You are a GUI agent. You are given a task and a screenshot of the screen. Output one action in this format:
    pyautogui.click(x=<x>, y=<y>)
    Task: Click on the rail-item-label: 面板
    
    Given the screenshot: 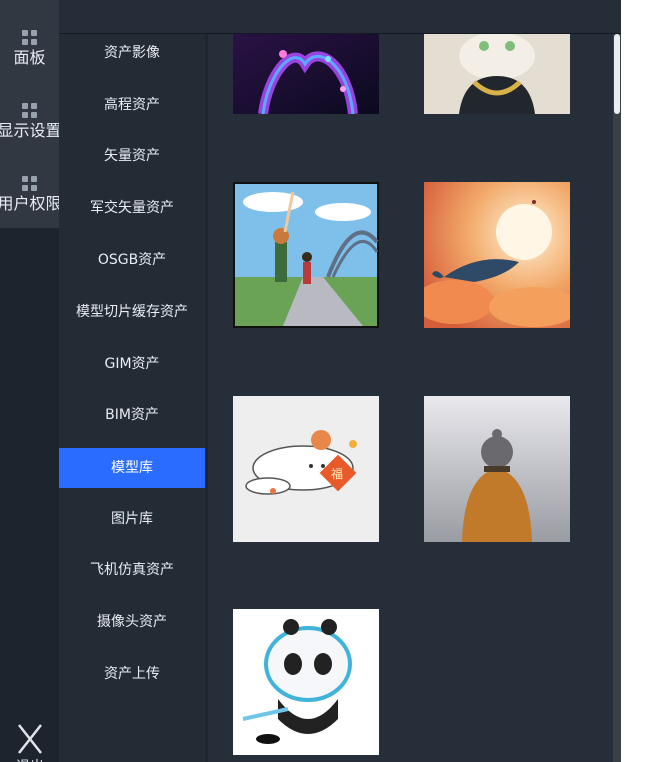 What is the action you would take?
    pyautogui.click(x=29, y=57)
    